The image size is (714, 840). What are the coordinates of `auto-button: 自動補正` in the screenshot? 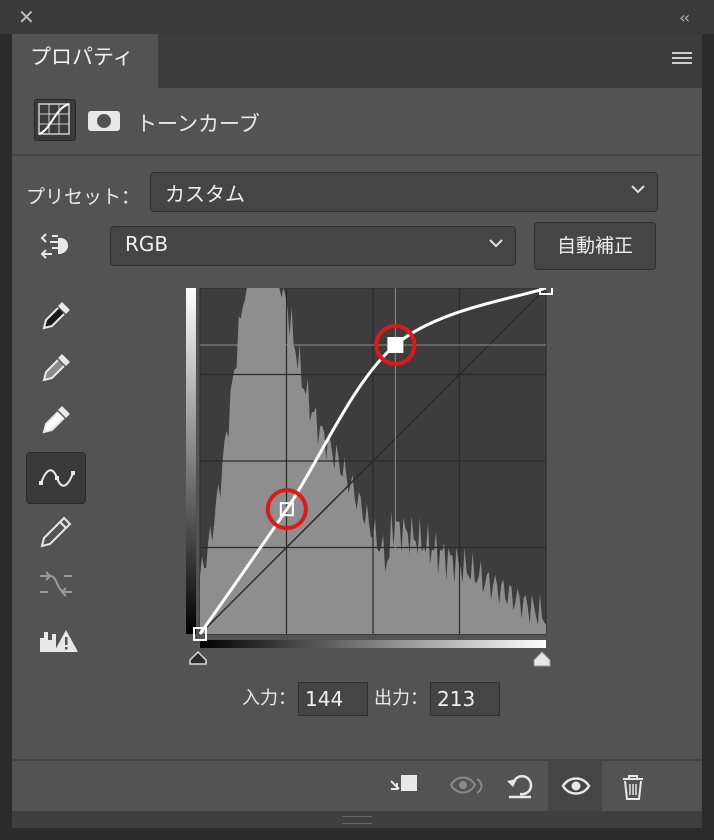 It's located at (595, 246).